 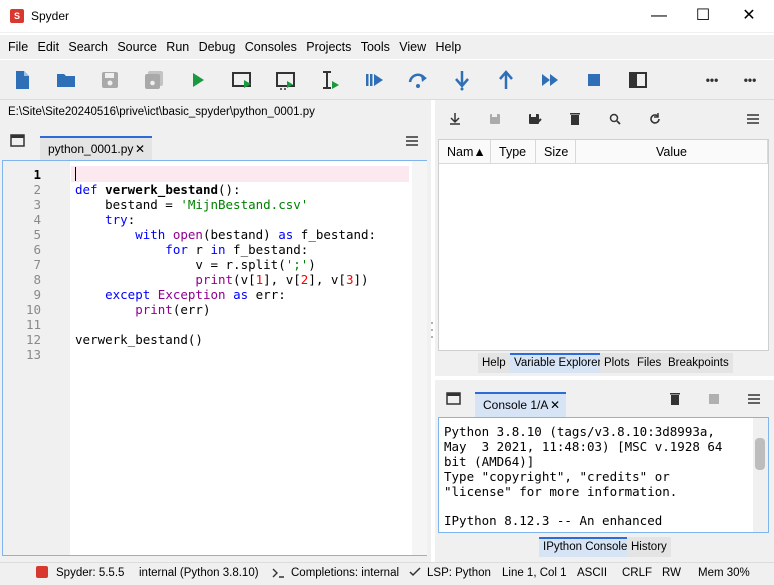 What do you see at coordinates (556, 152) in the screenshot?
I see `column-size-header: Size` at bounding box center [556, 152].